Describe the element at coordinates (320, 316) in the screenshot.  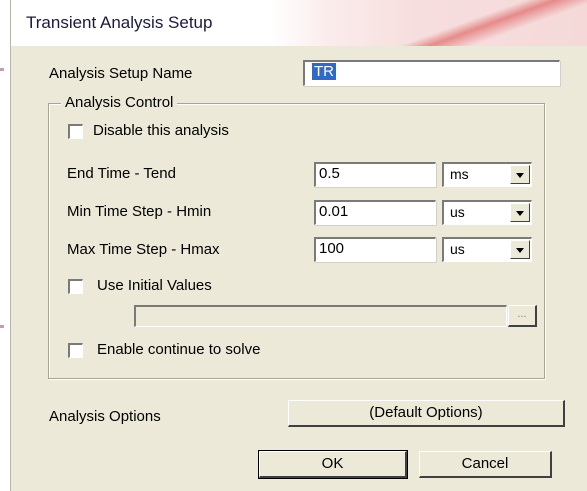
I see `initial-values-path-input` at that location.